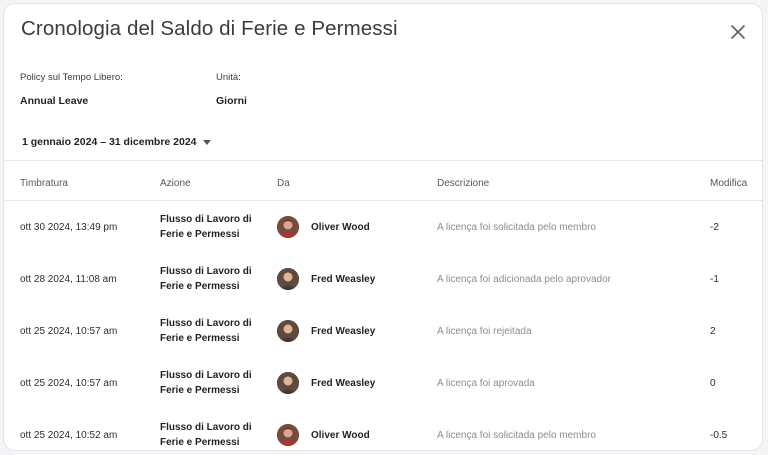 This screenshot has height=455, width=768. Describe the element at coordinates (713, 331) in the screenshot. I see `change-cell: 2` at that location.